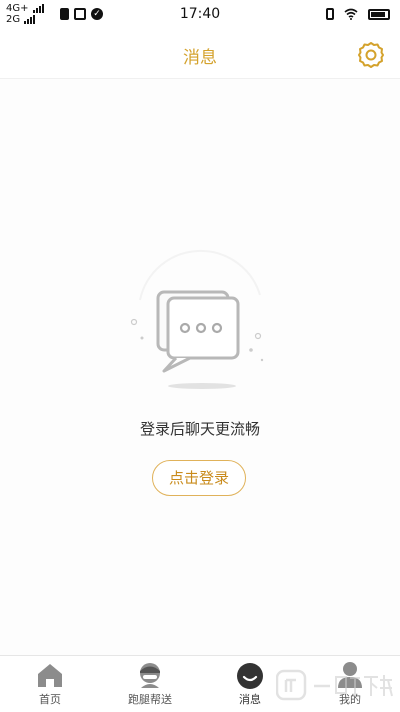 This screenshot has height=712, width=400. I want to click on vibrate-icon, so click(330, 14).